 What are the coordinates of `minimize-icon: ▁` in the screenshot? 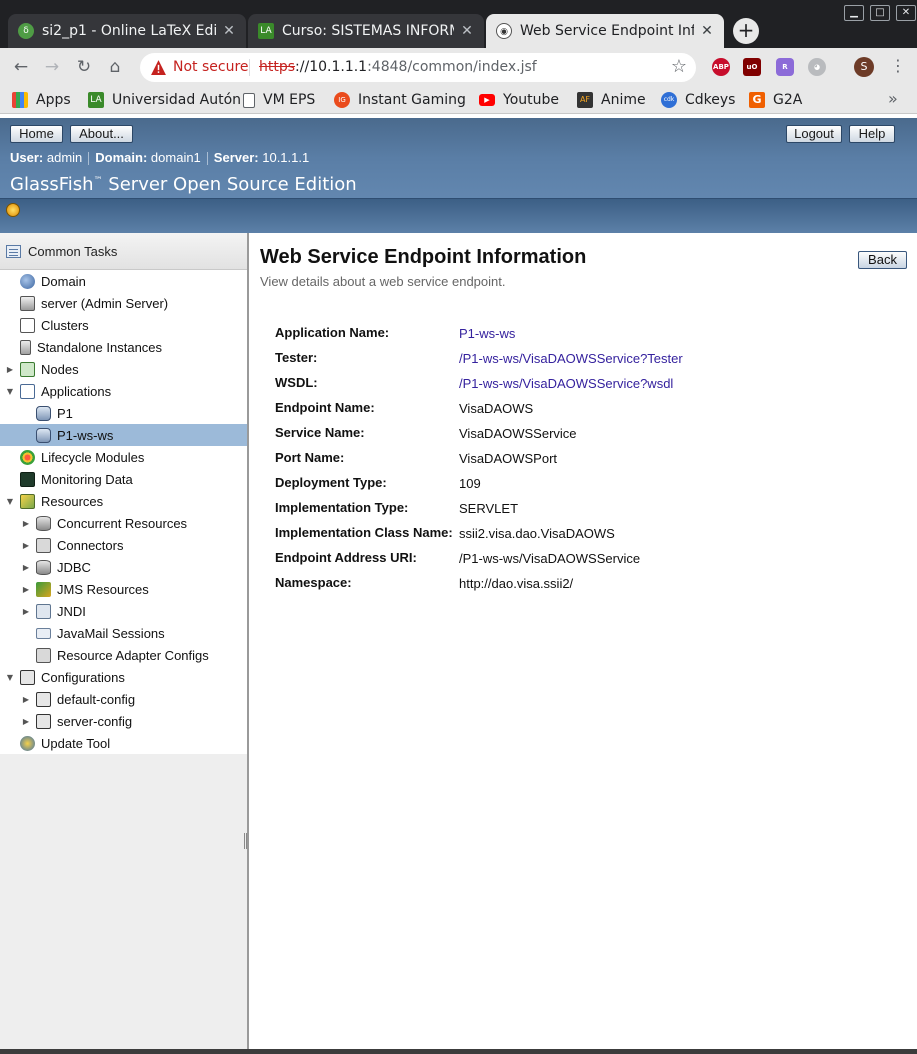 It's located at (854, 13).